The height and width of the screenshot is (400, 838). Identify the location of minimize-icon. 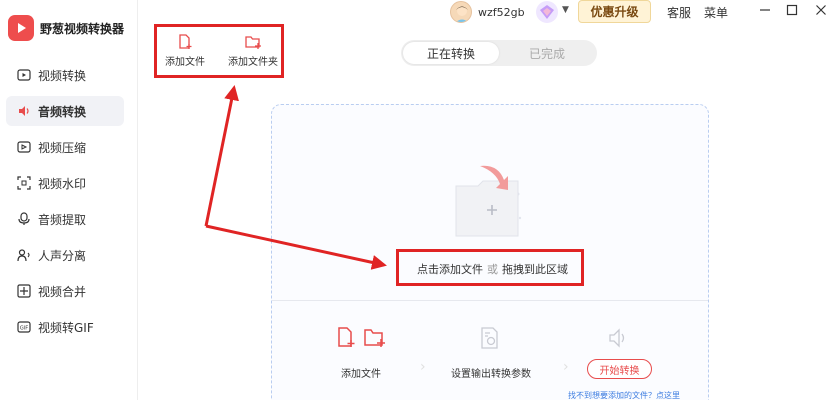
(765, 10).